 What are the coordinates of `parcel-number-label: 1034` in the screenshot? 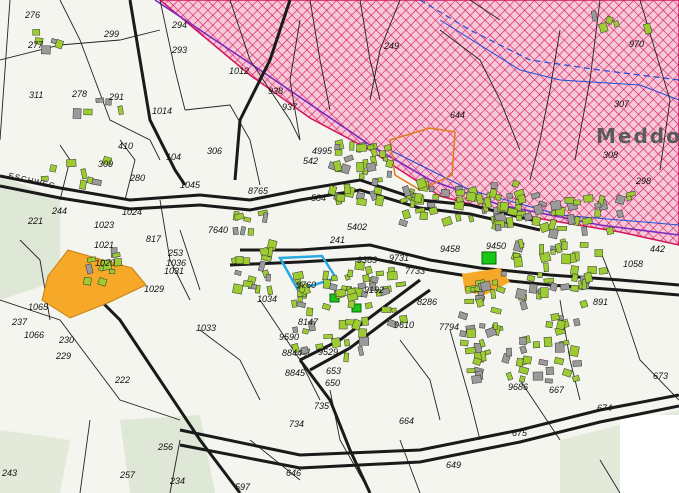 It's located at (267, 299).